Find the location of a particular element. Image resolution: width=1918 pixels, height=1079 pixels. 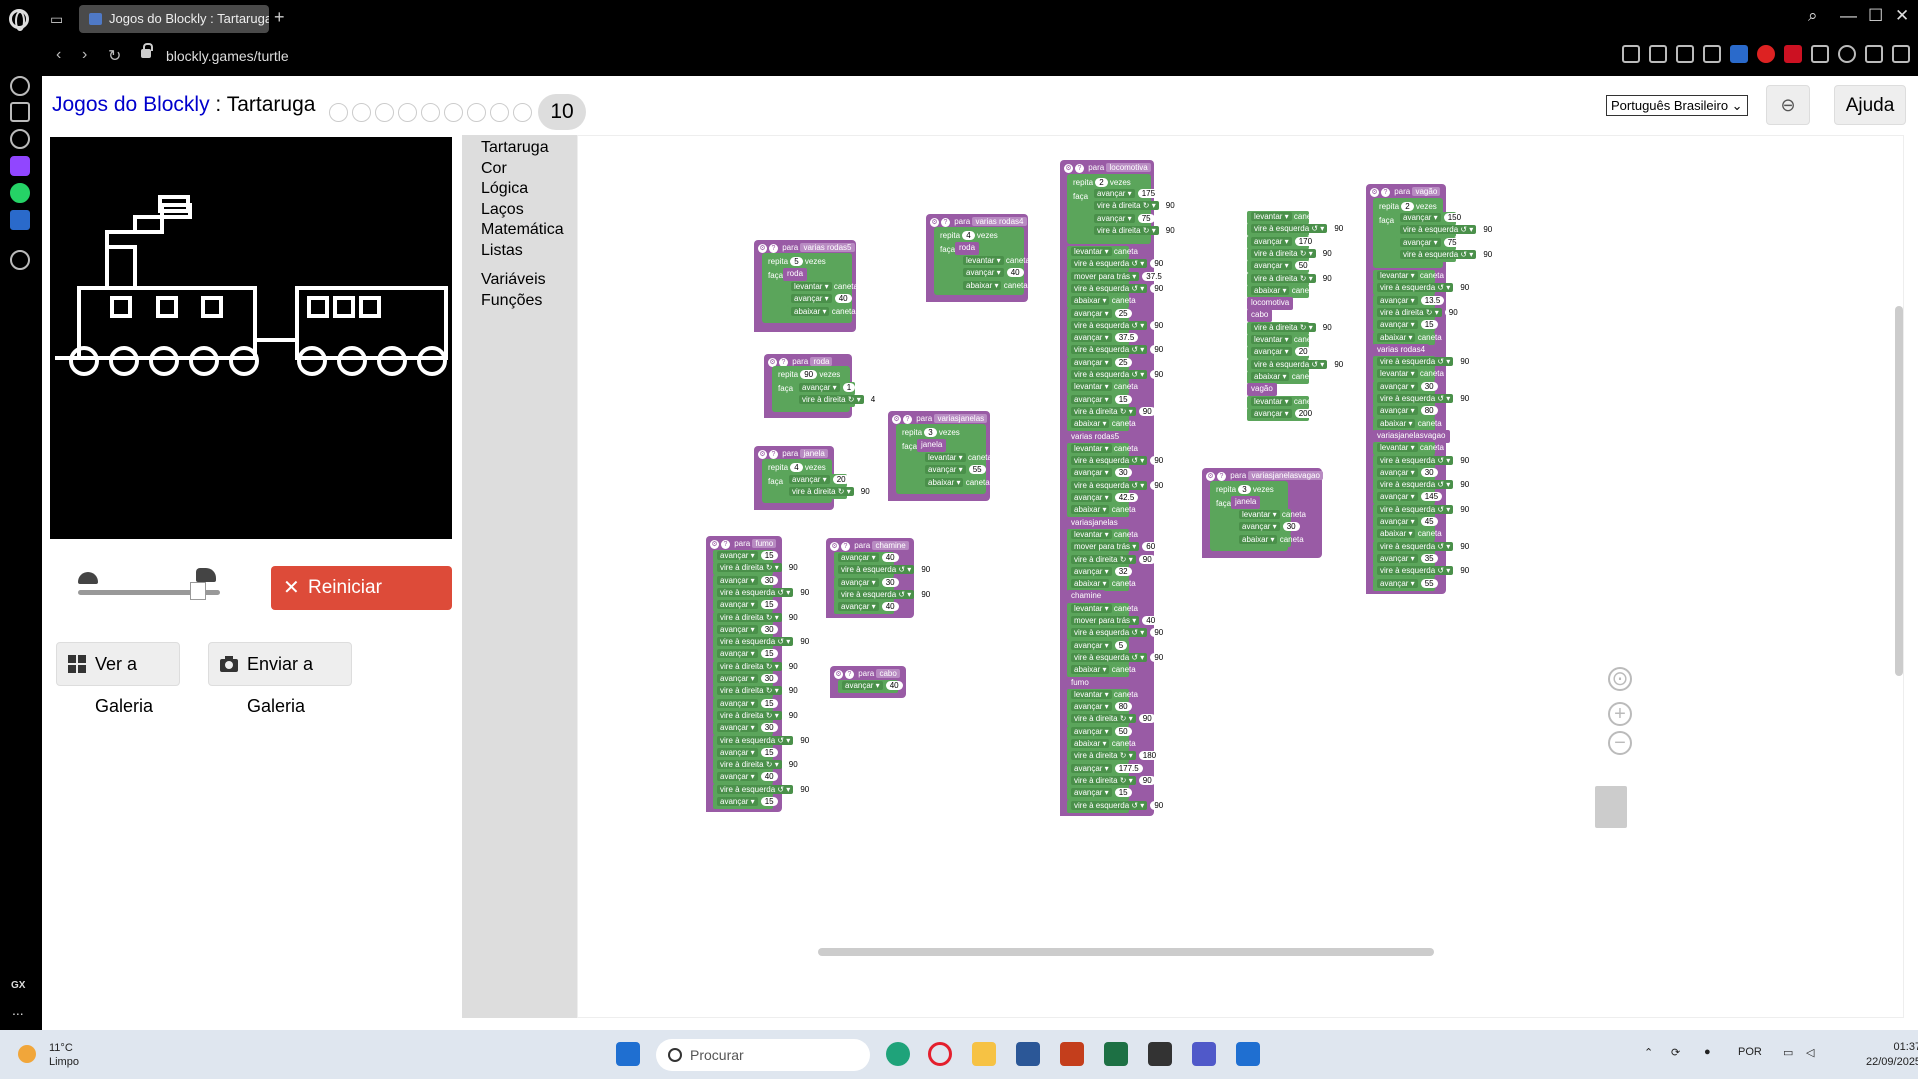

turtle-block: avançar ▾ 13.5 is located at coordinates (1409, 301).